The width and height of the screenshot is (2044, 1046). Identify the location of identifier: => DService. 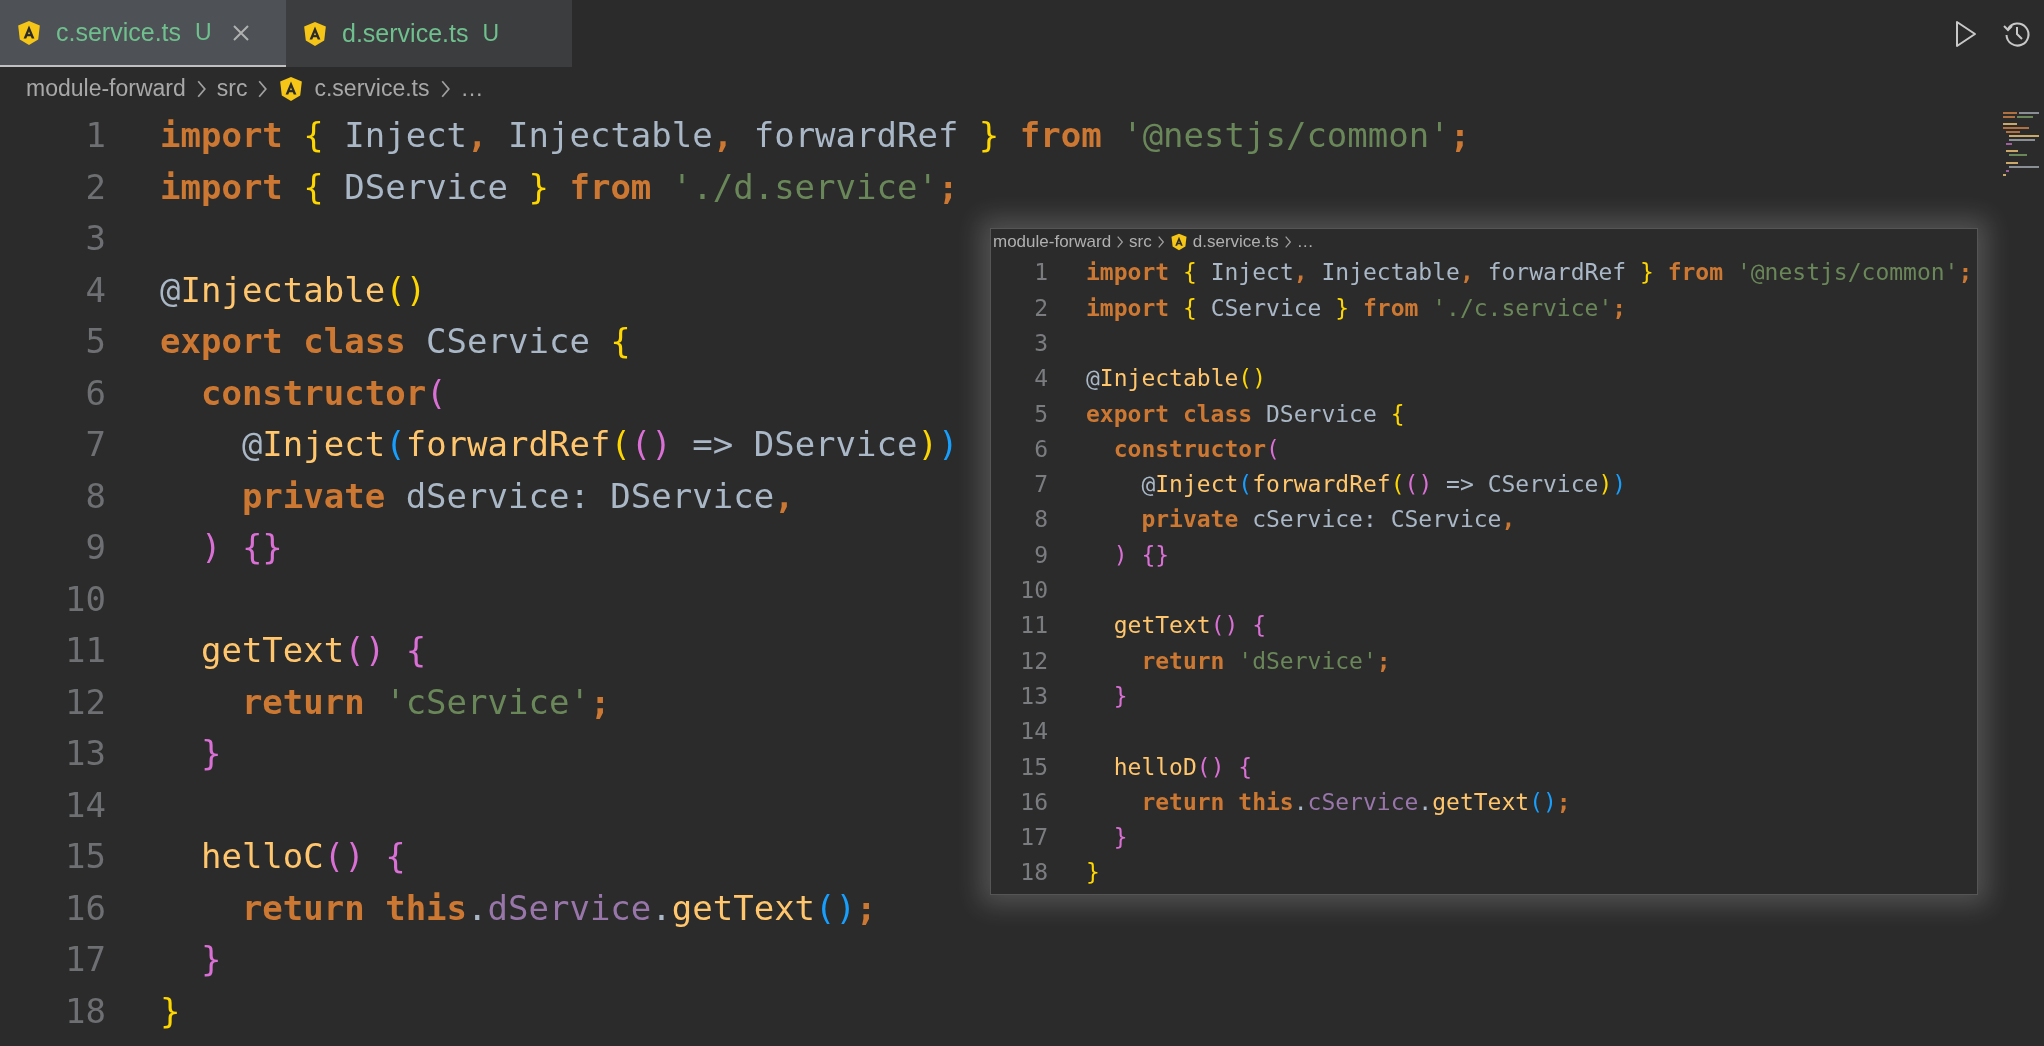
(804, 445).